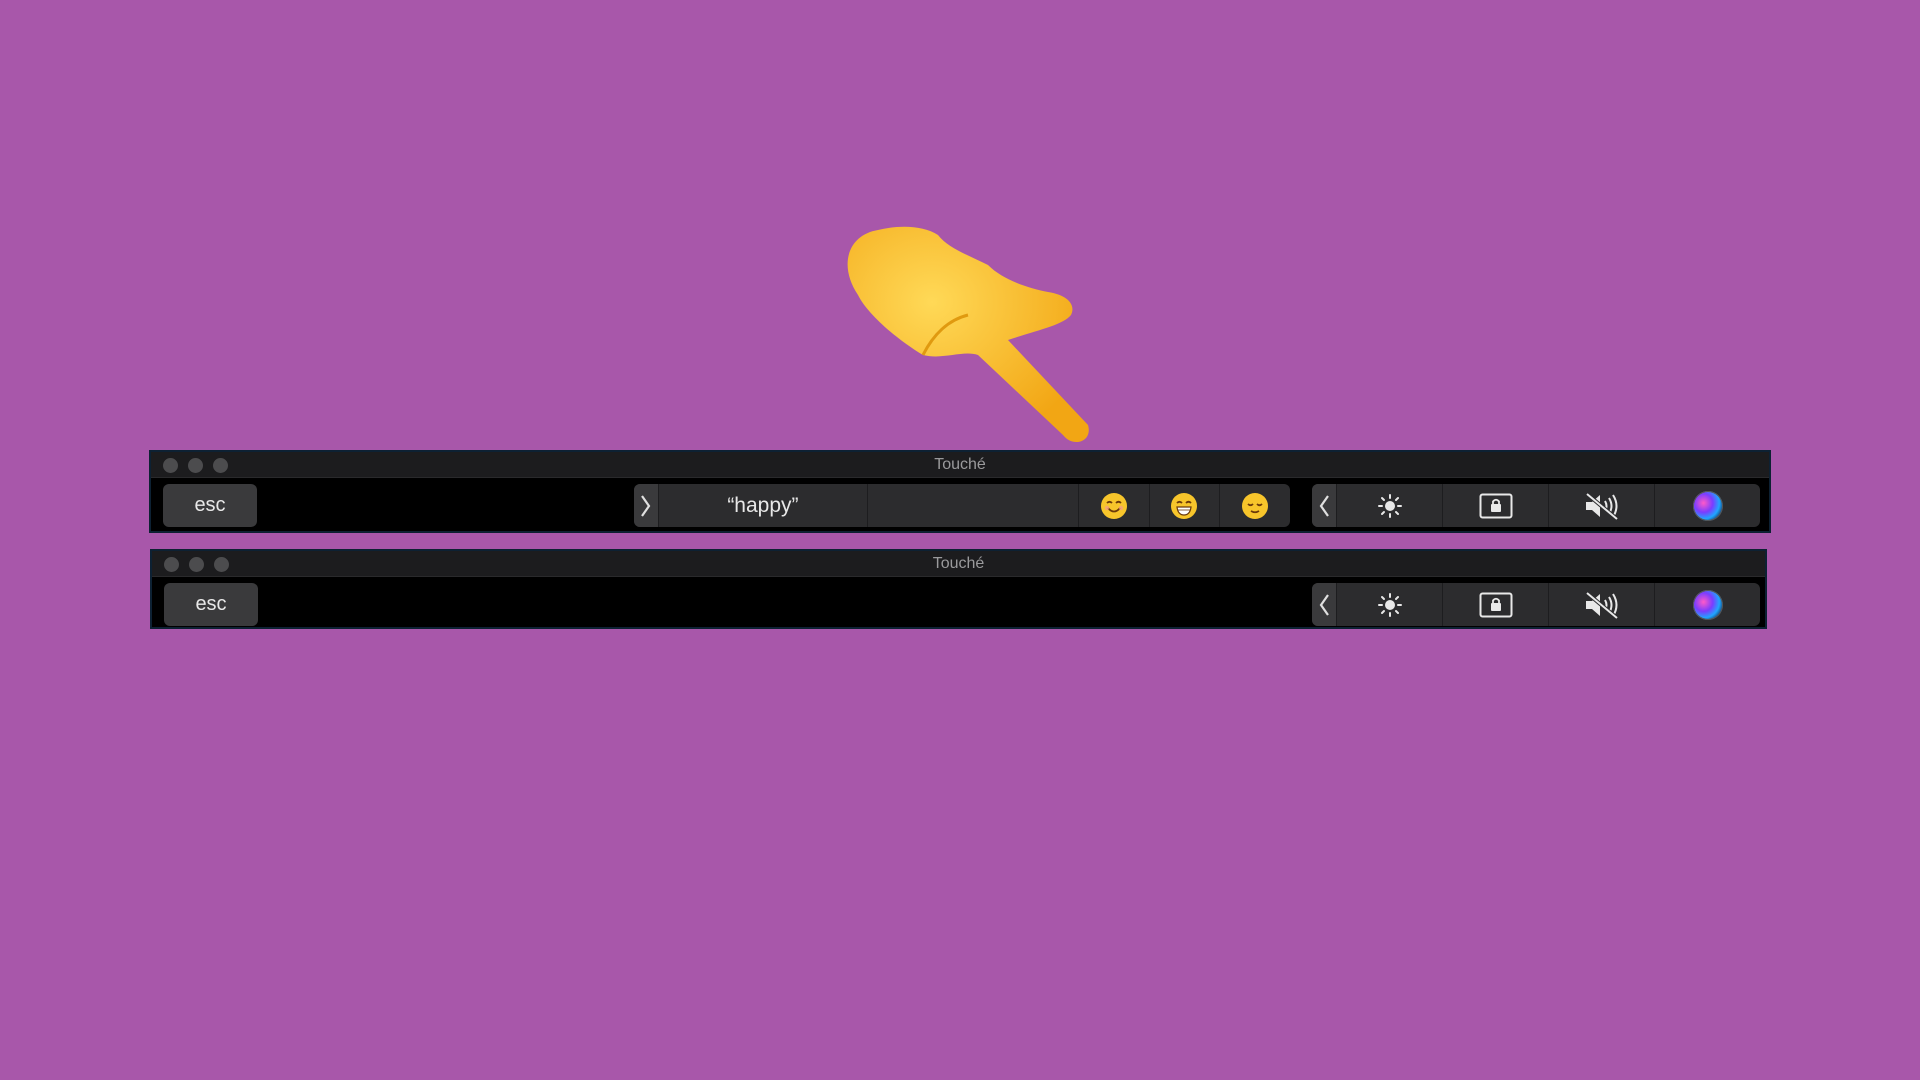  What do you see at coordinates (762, 505) in the screenshot?
I see `suggestion-word: “happy”` at bounding box center [762, 505].